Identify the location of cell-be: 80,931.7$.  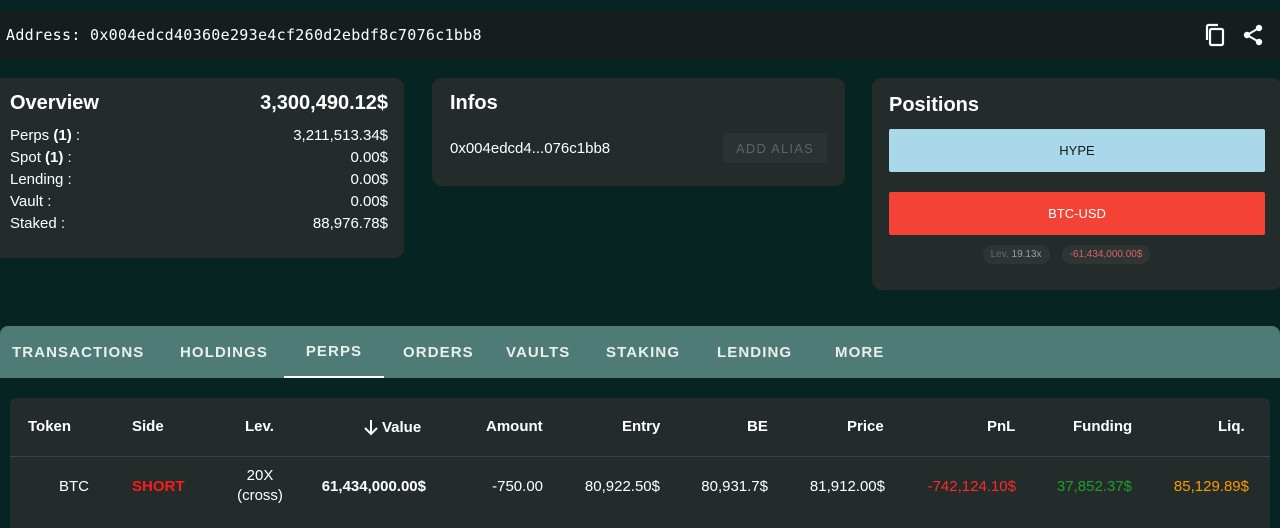
(734, 486).